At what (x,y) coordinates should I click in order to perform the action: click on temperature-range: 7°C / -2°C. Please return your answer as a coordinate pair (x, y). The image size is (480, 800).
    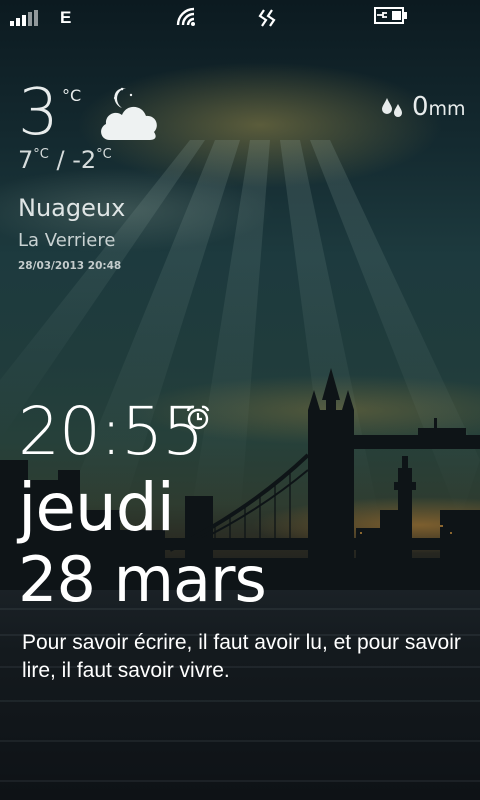
    Looking at the image, I should click on (65, 160).